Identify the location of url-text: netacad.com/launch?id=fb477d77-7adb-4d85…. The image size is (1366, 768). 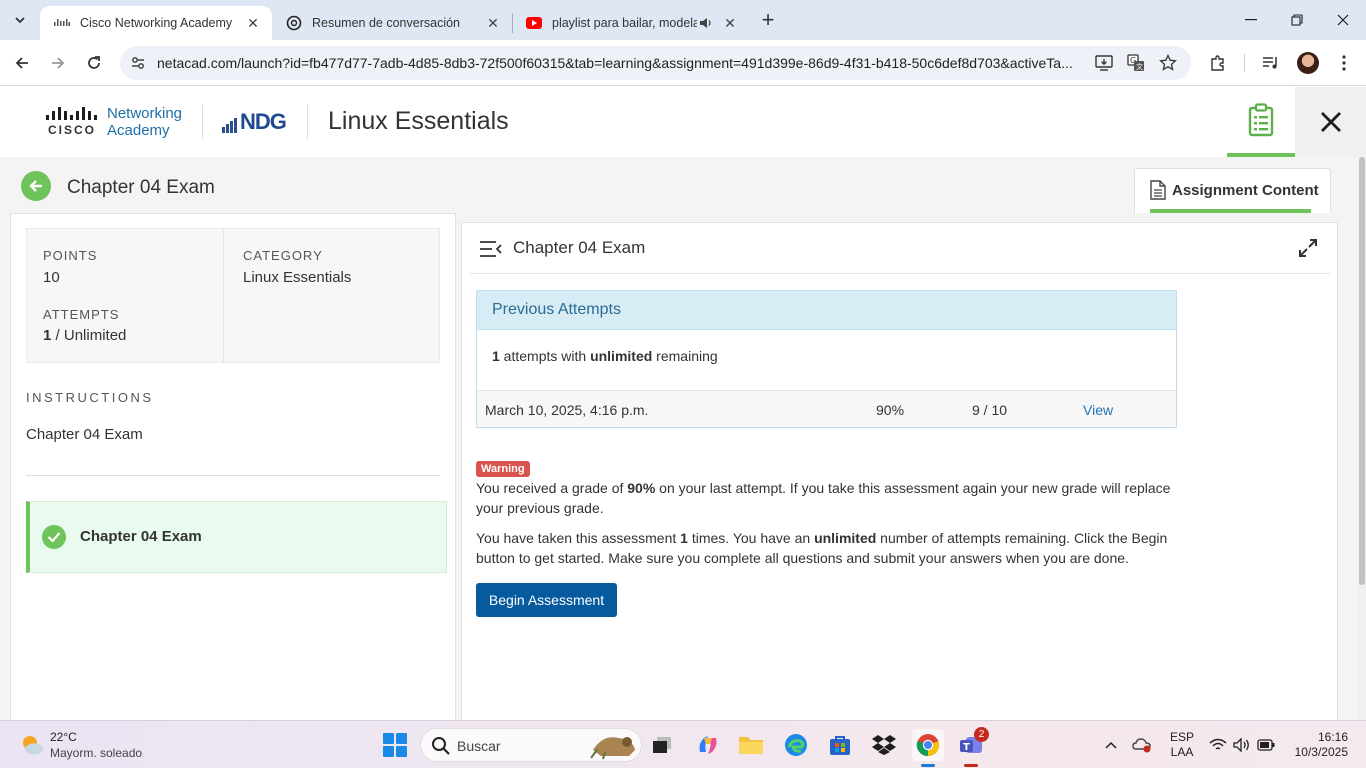
(622, 63).